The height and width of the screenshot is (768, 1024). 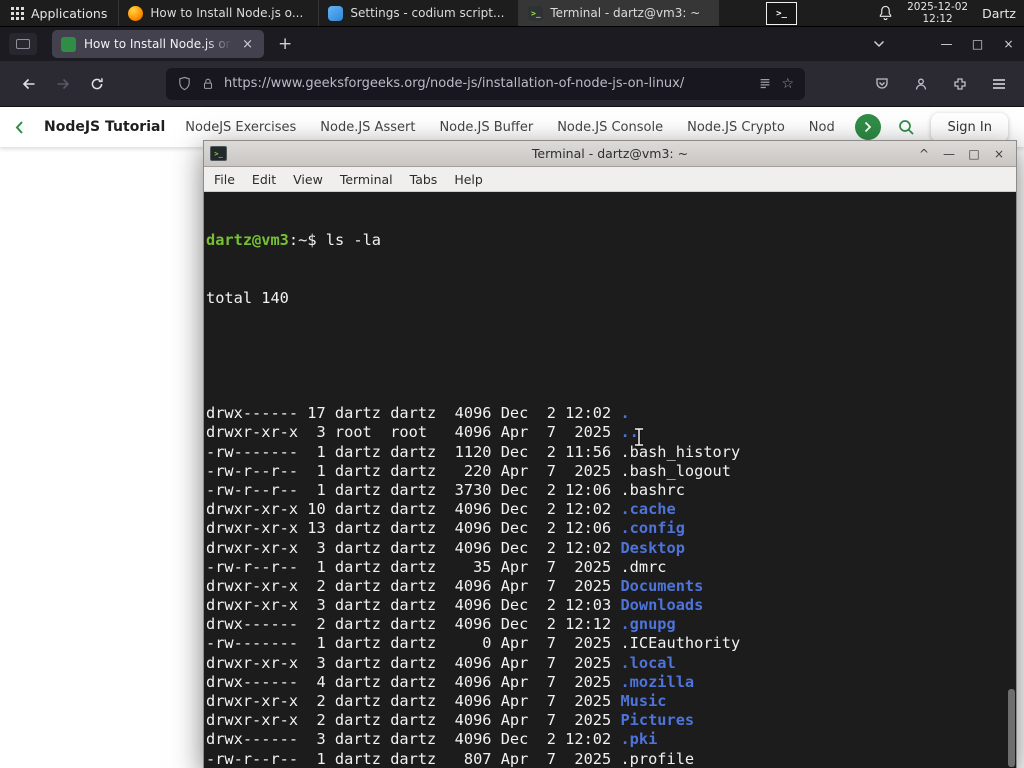 I want to click on reader-mode-icon, so click(x=765, y=84).